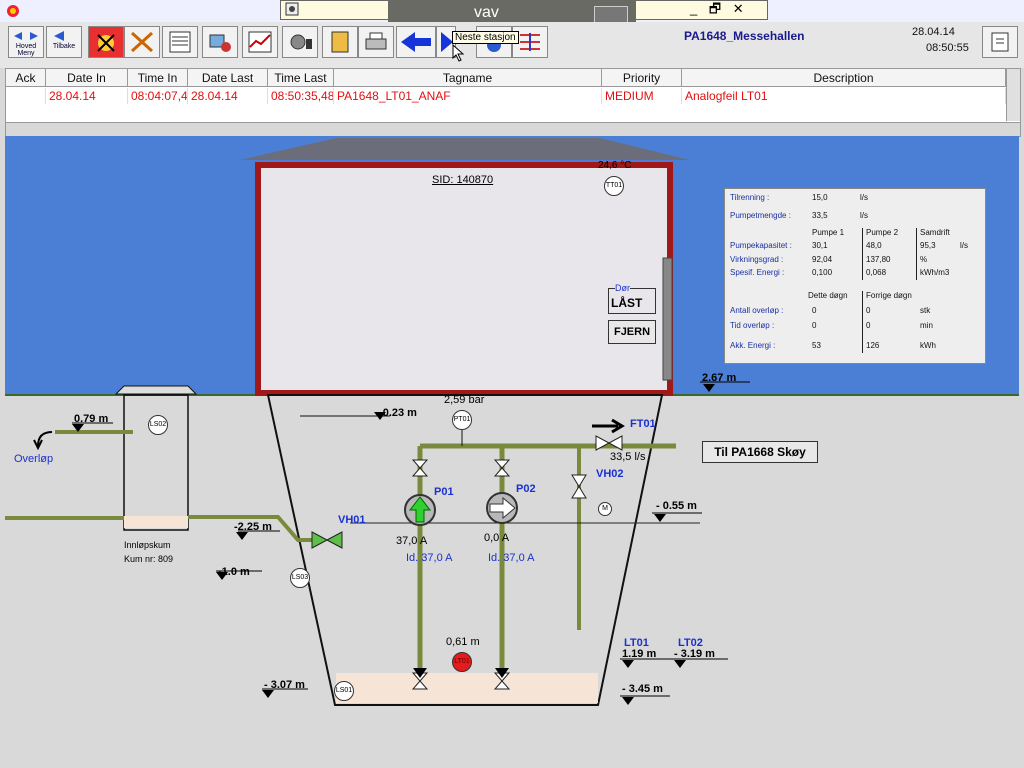 The image size is (1024, 768). Describe the element at coordinates (416, 42) in the screenshot. I see `previous-station-button` at that location.